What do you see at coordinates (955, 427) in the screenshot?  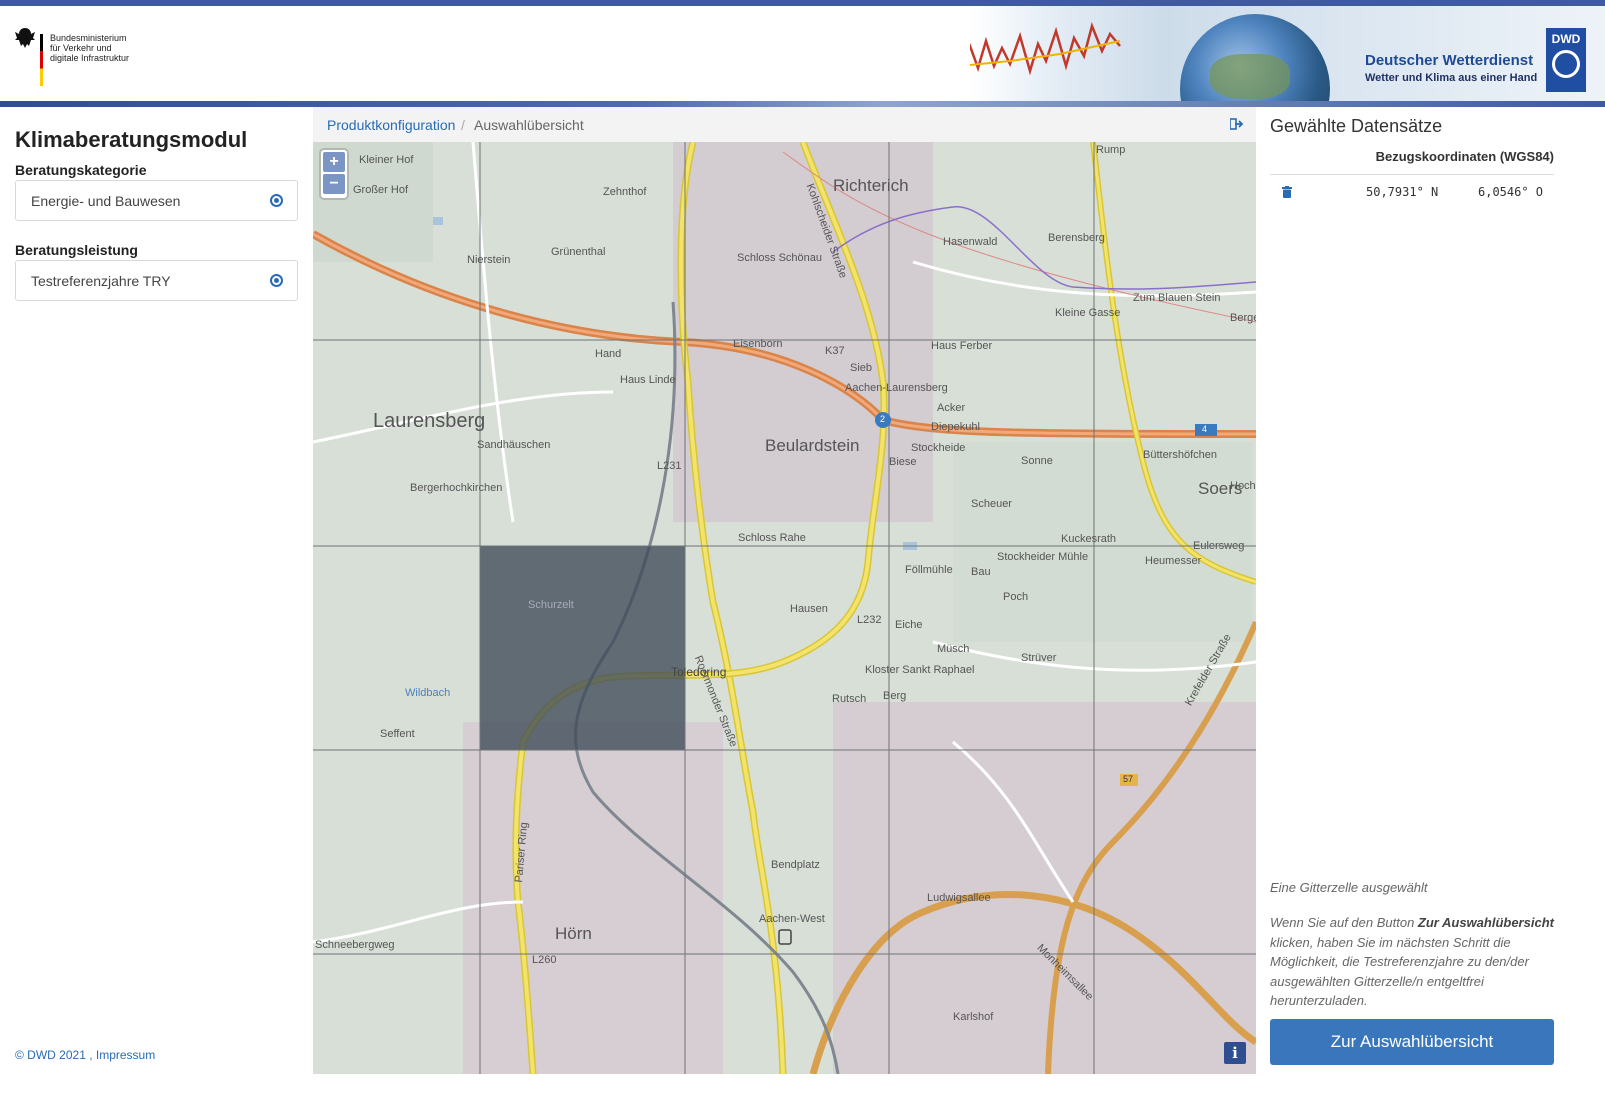 I see `map-label: Diepekuhl` at bounding box center [955, 427].